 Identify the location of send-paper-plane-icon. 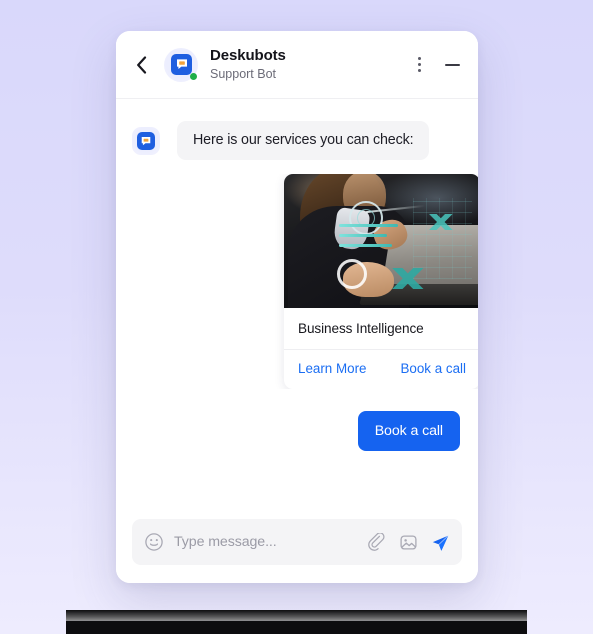
(440, 542).